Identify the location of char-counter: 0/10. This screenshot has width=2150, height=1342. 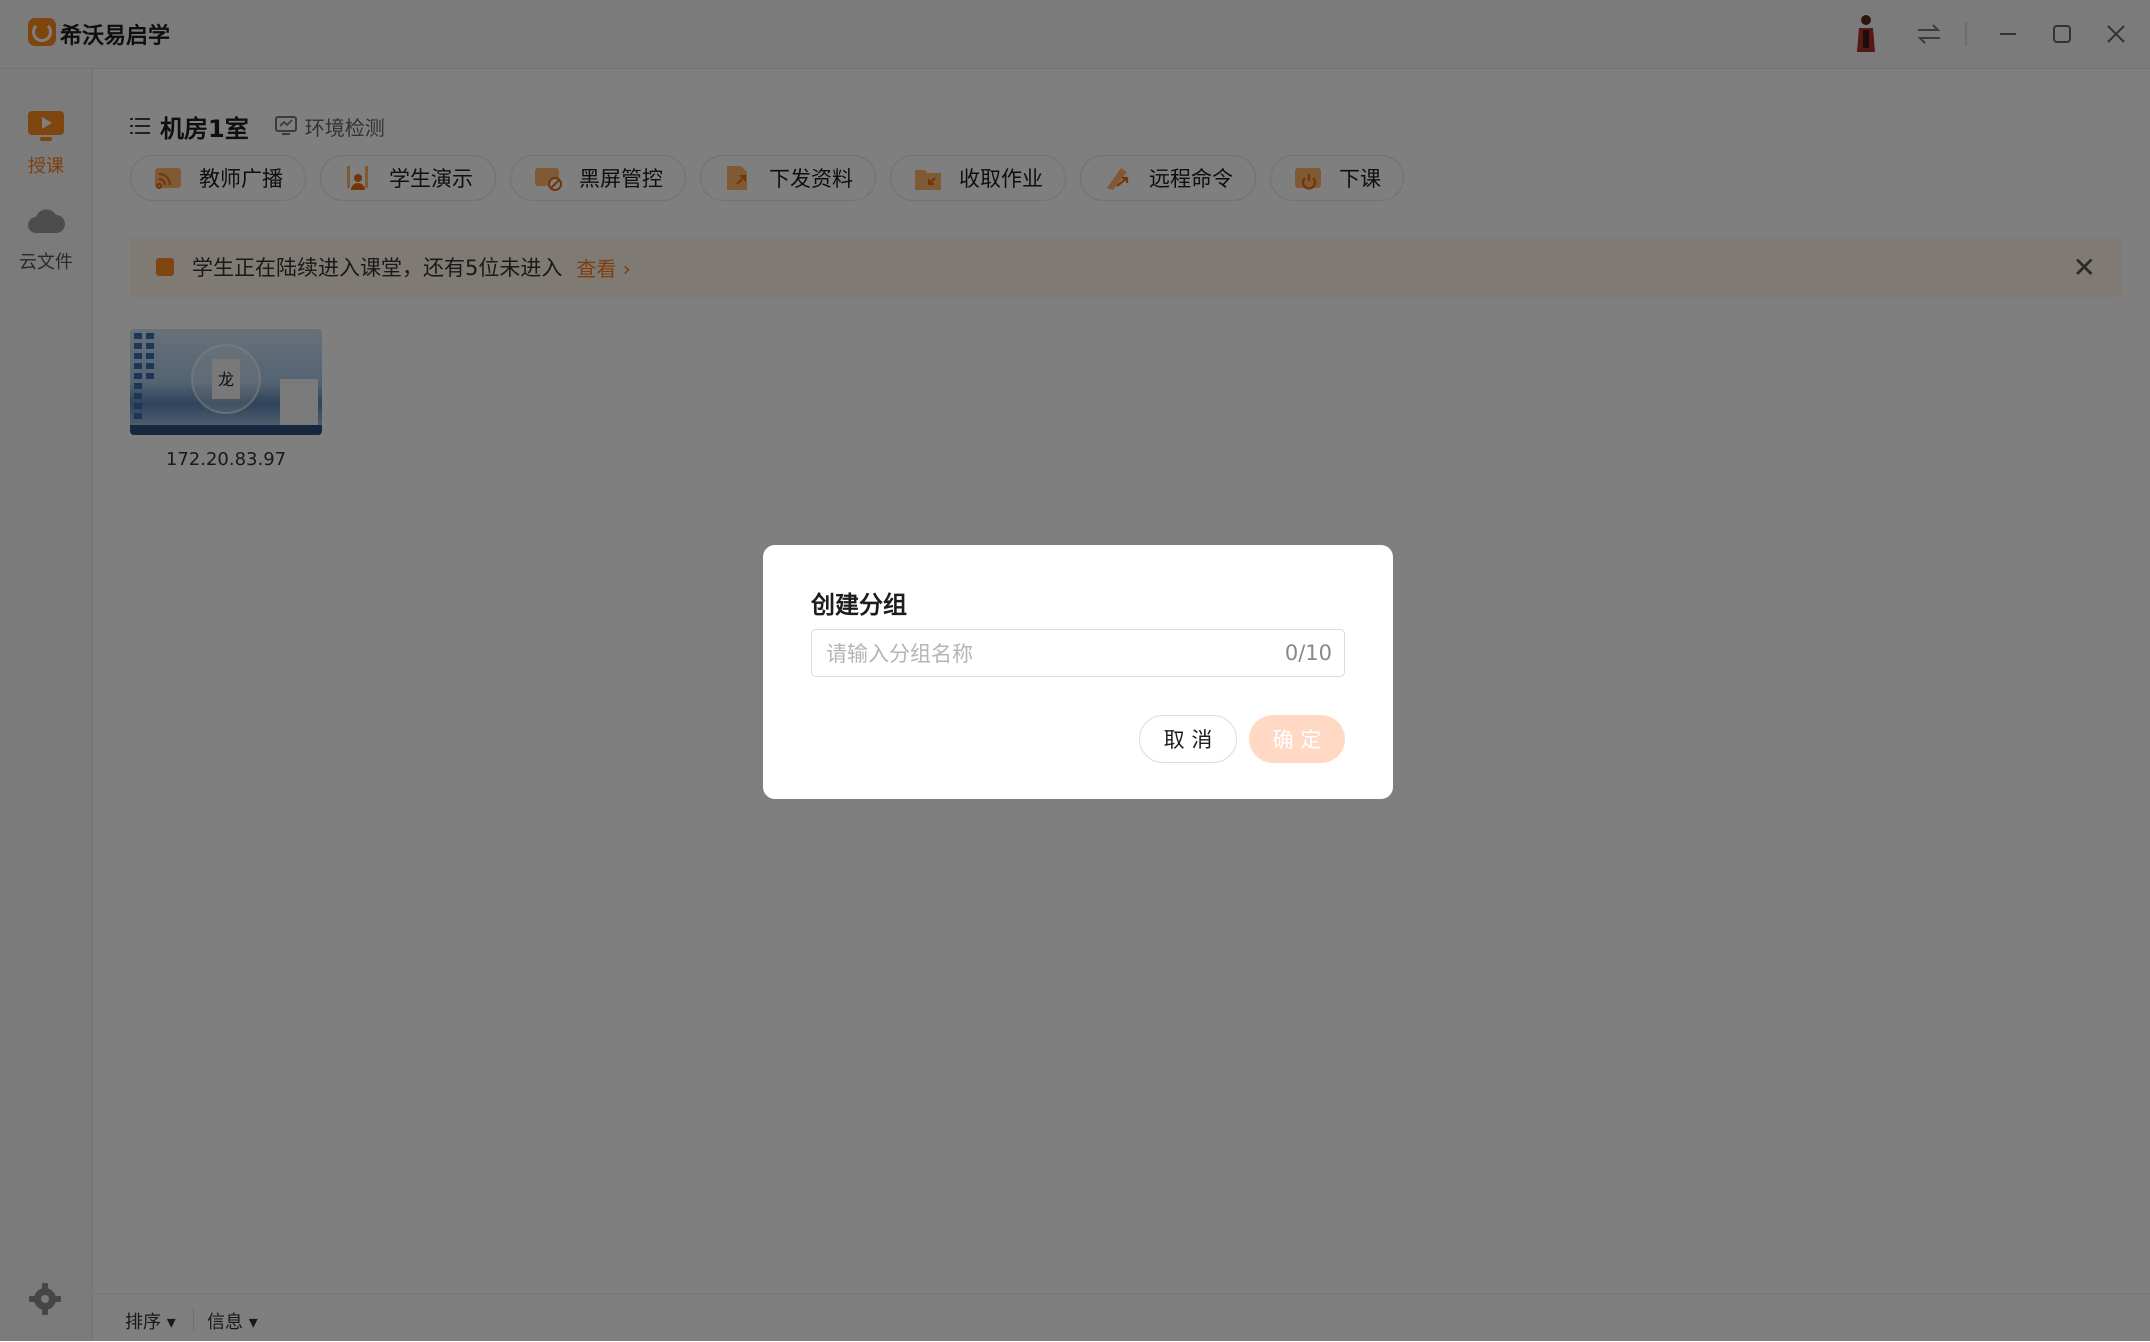
(1308, 653).